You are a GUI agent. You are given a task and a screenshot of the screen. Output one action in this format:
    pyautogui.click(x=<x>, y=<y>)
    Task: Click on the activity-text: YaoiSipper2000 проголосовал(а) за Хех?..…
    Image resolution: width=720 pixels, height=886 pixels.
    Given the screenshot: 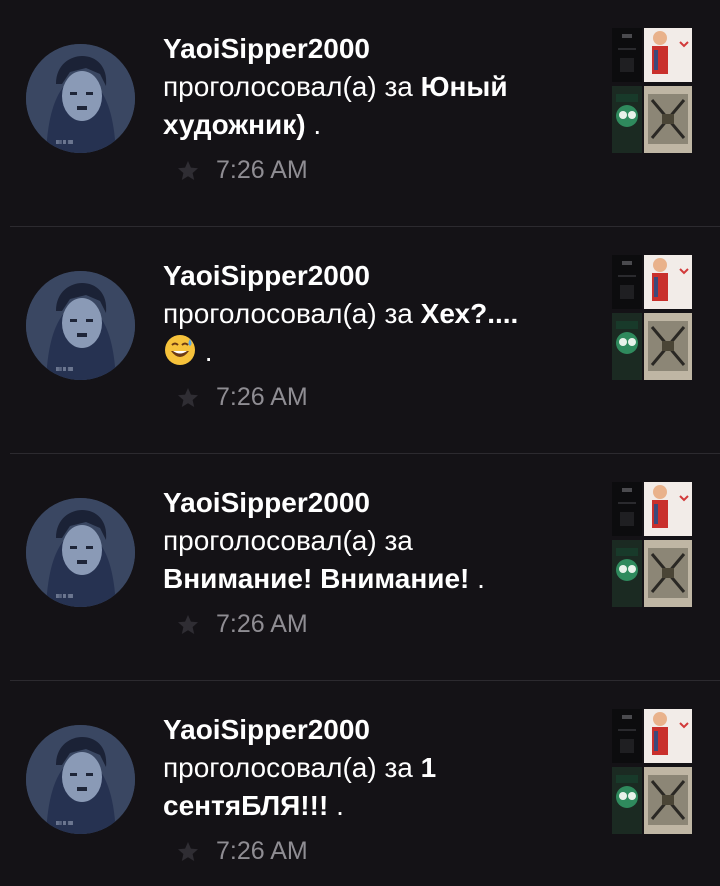 What is the action you would take?
    pyautogui.click(x=373, y=314)
    